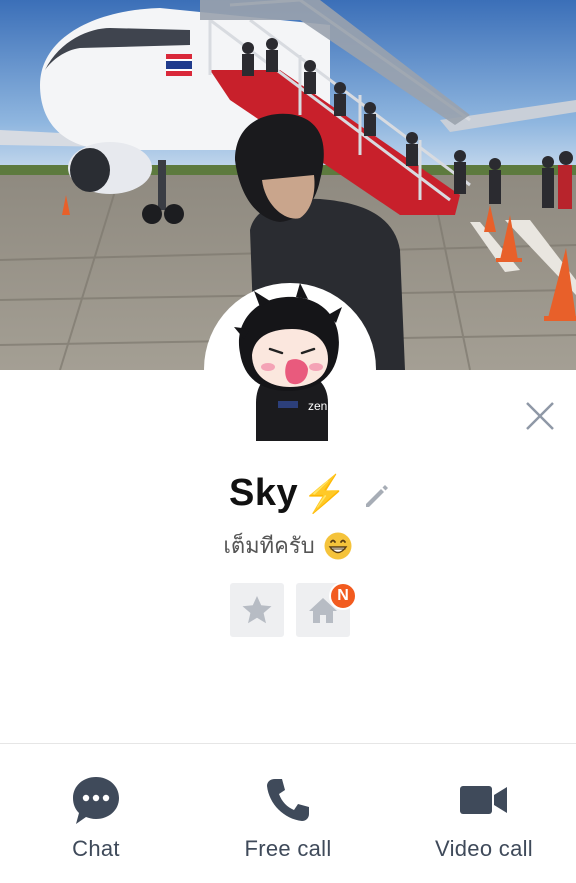 The width and height of the screenshot is (576, 883). What do you see at coordinates (288, 800) in the screenshot?
I see `phone-icon` at bounding box center [288, 800].